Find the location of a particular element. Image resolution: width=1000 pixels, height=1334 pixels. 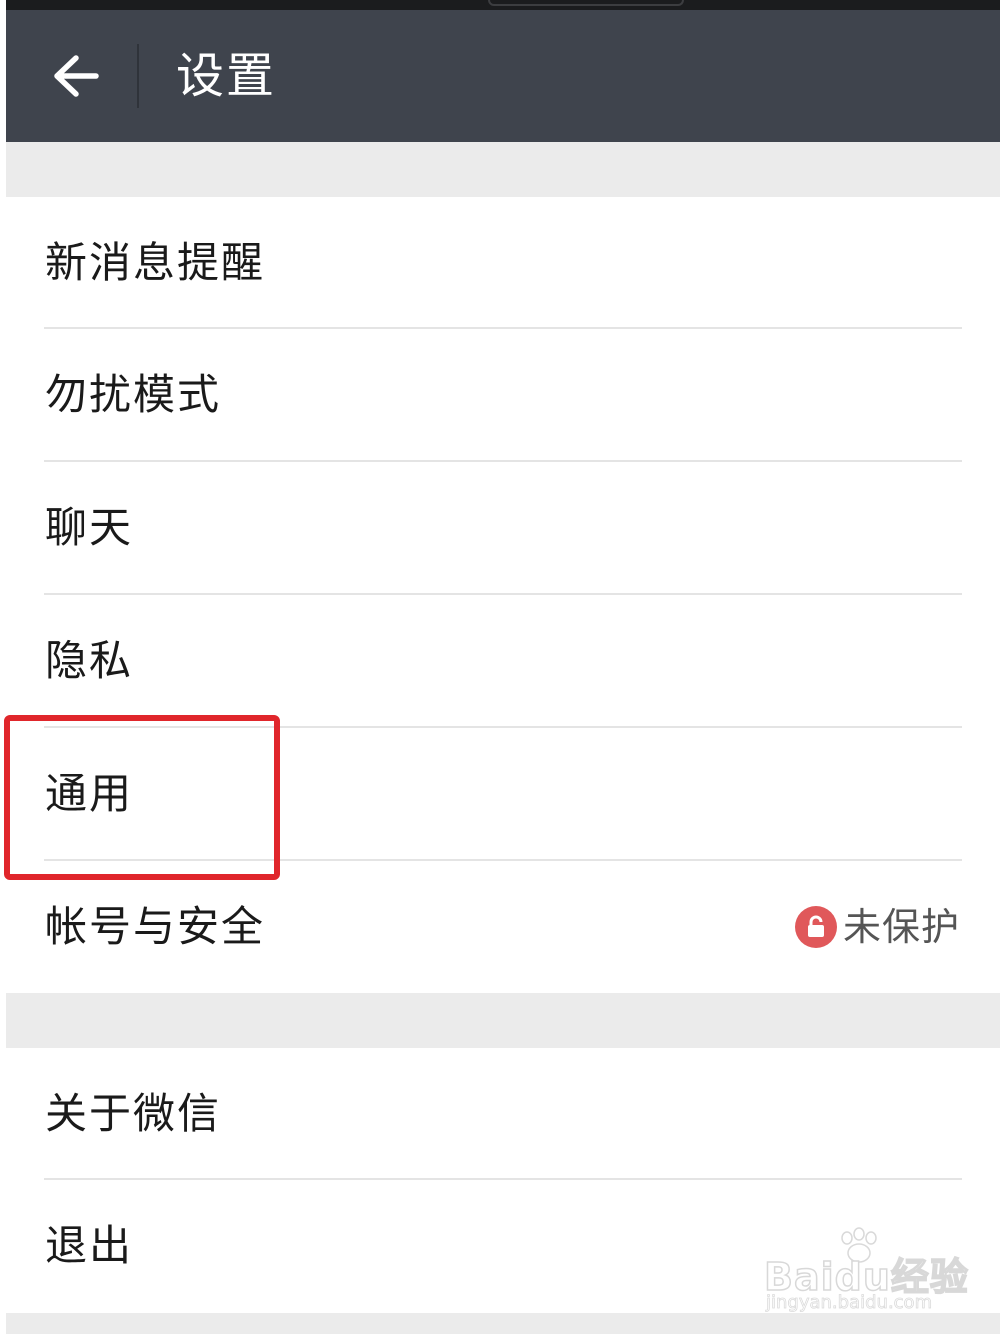

back-button is located at coordinates (76, 76).